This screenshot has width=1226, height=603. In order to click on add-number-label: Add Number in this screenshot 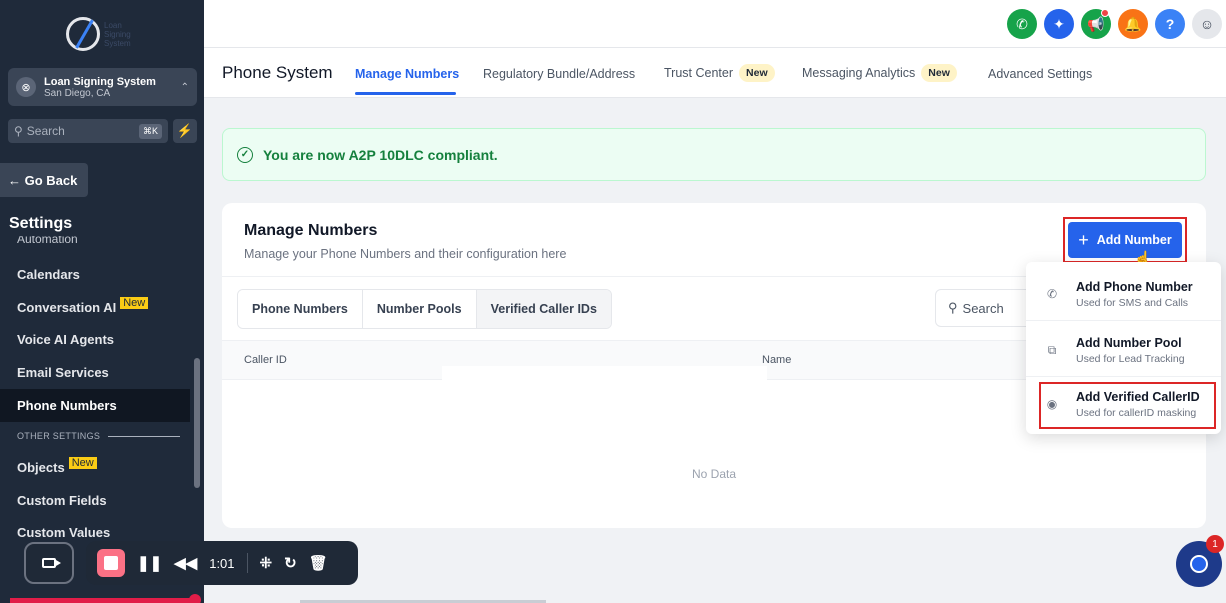, I will do `click(1134, 240)`.